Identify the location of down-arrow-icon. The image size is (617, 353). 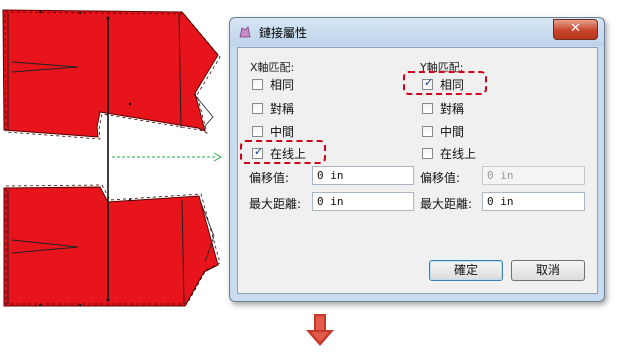
(320, 330).